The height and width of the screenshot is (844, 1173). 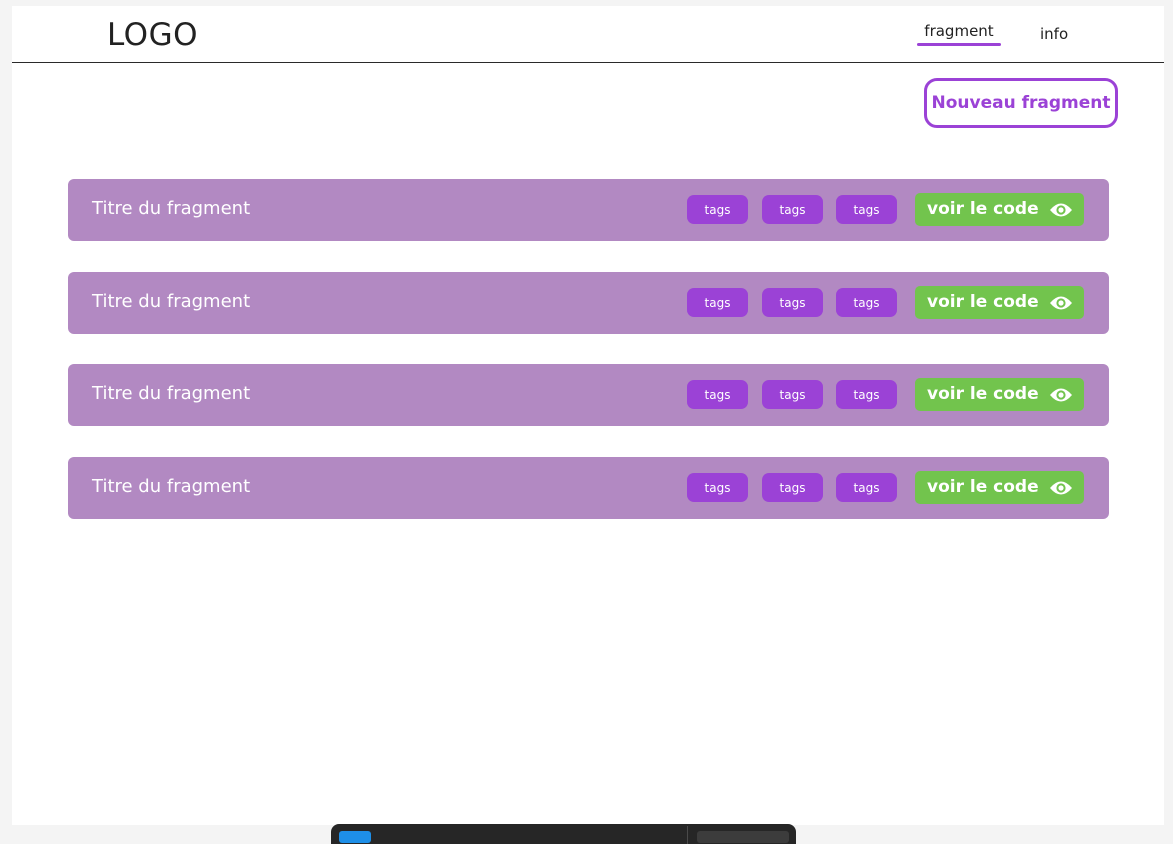 What do you see at coordinates (687, 835) in the screenshot?
I see `taskbar-divider` at bounding box center [687, 835].